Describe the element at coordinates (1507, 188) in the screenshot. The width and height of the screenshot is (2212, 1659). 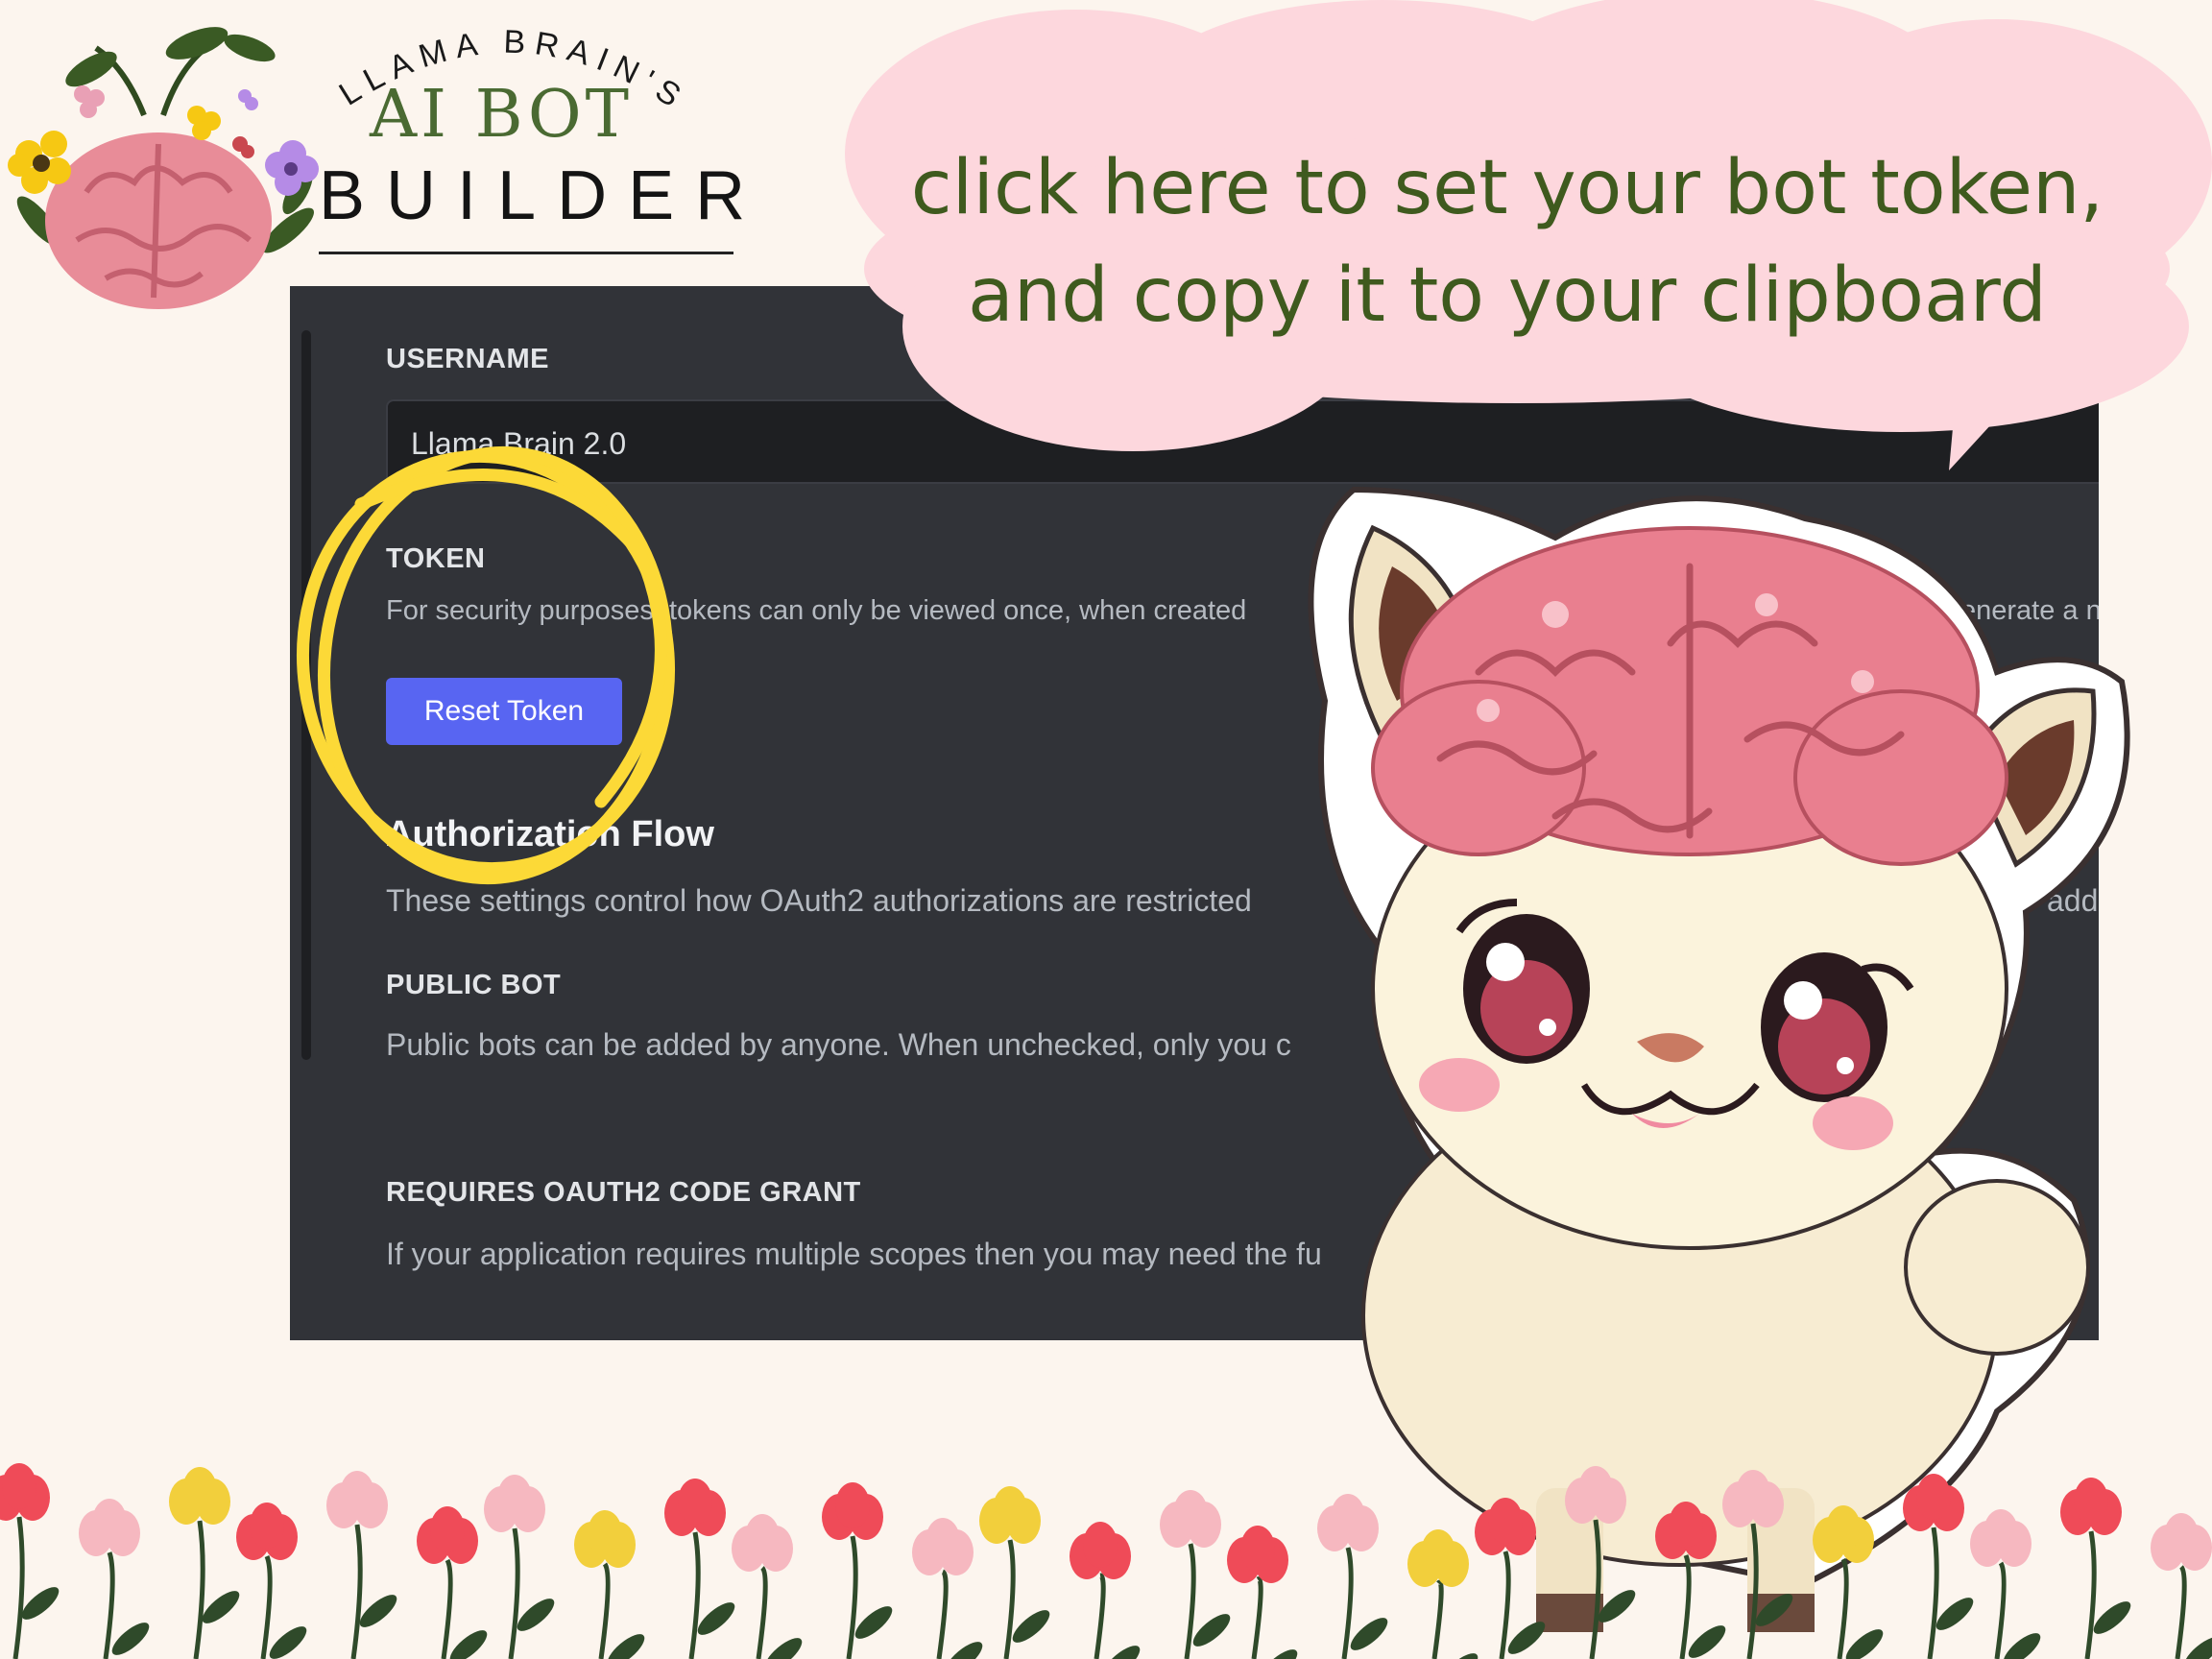
I see `callout-line-1: click here to set your bot token,` at that location.